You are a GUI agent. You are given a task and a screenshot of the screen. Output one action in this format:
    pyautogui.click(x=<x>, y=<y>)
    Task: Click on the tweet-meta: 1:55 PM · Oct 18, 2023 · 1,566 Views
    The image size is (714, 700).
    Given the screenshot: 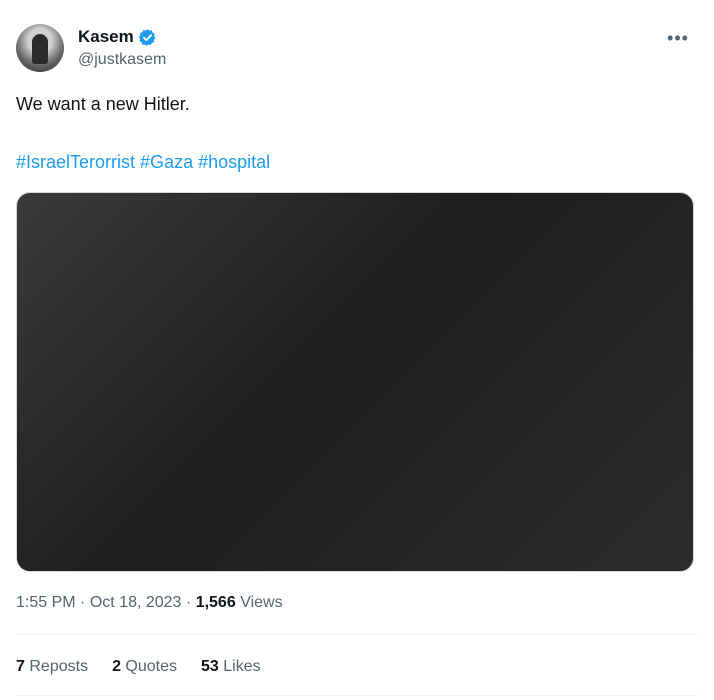 What is the action you would take?
    pyautogui.click(x=149, y=603)
    